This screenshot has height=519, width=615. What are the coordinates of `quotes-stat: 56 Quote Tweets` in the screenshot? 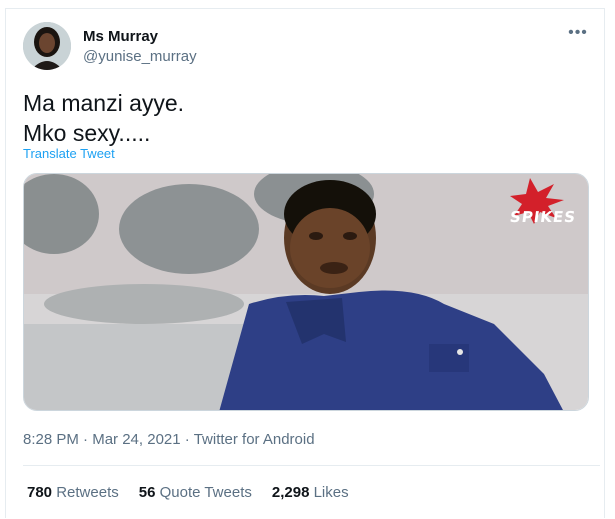 It's located at (195, 492).